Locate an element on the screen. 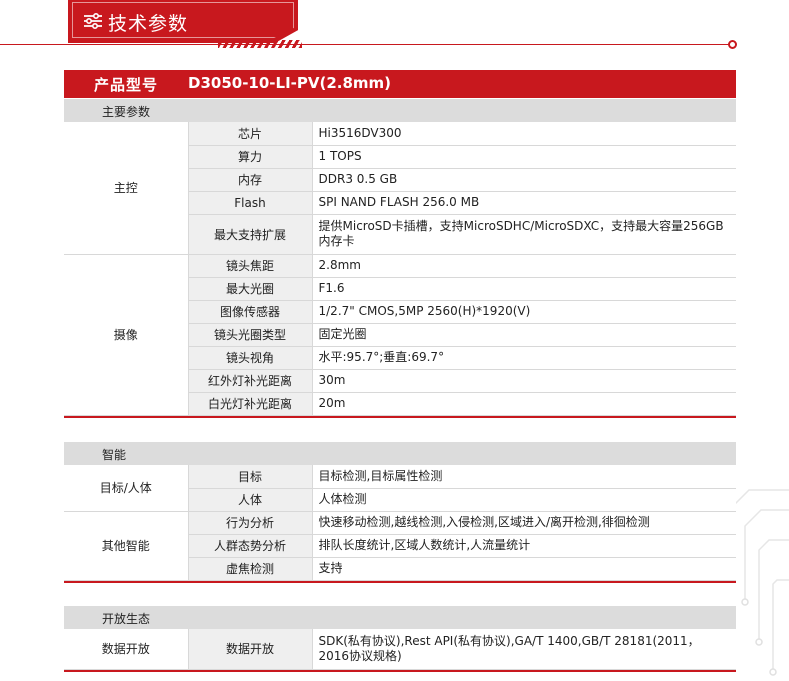 The width and height of the screenshot is (789, 681). spec-key: 镜头焦距 is located at coordinates (250, 266).